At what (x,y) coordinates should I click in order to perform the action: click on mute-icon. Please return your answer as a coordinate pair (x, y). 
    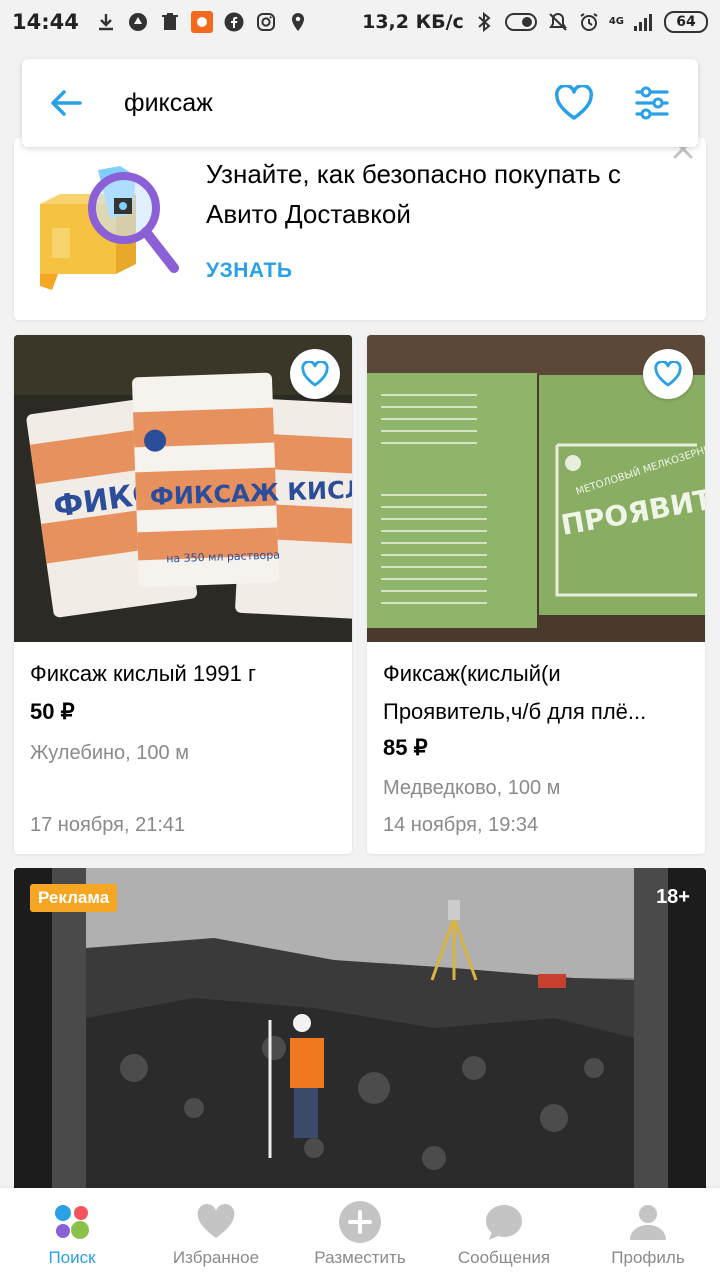
    Looking at the image, I should click on (558, 22).